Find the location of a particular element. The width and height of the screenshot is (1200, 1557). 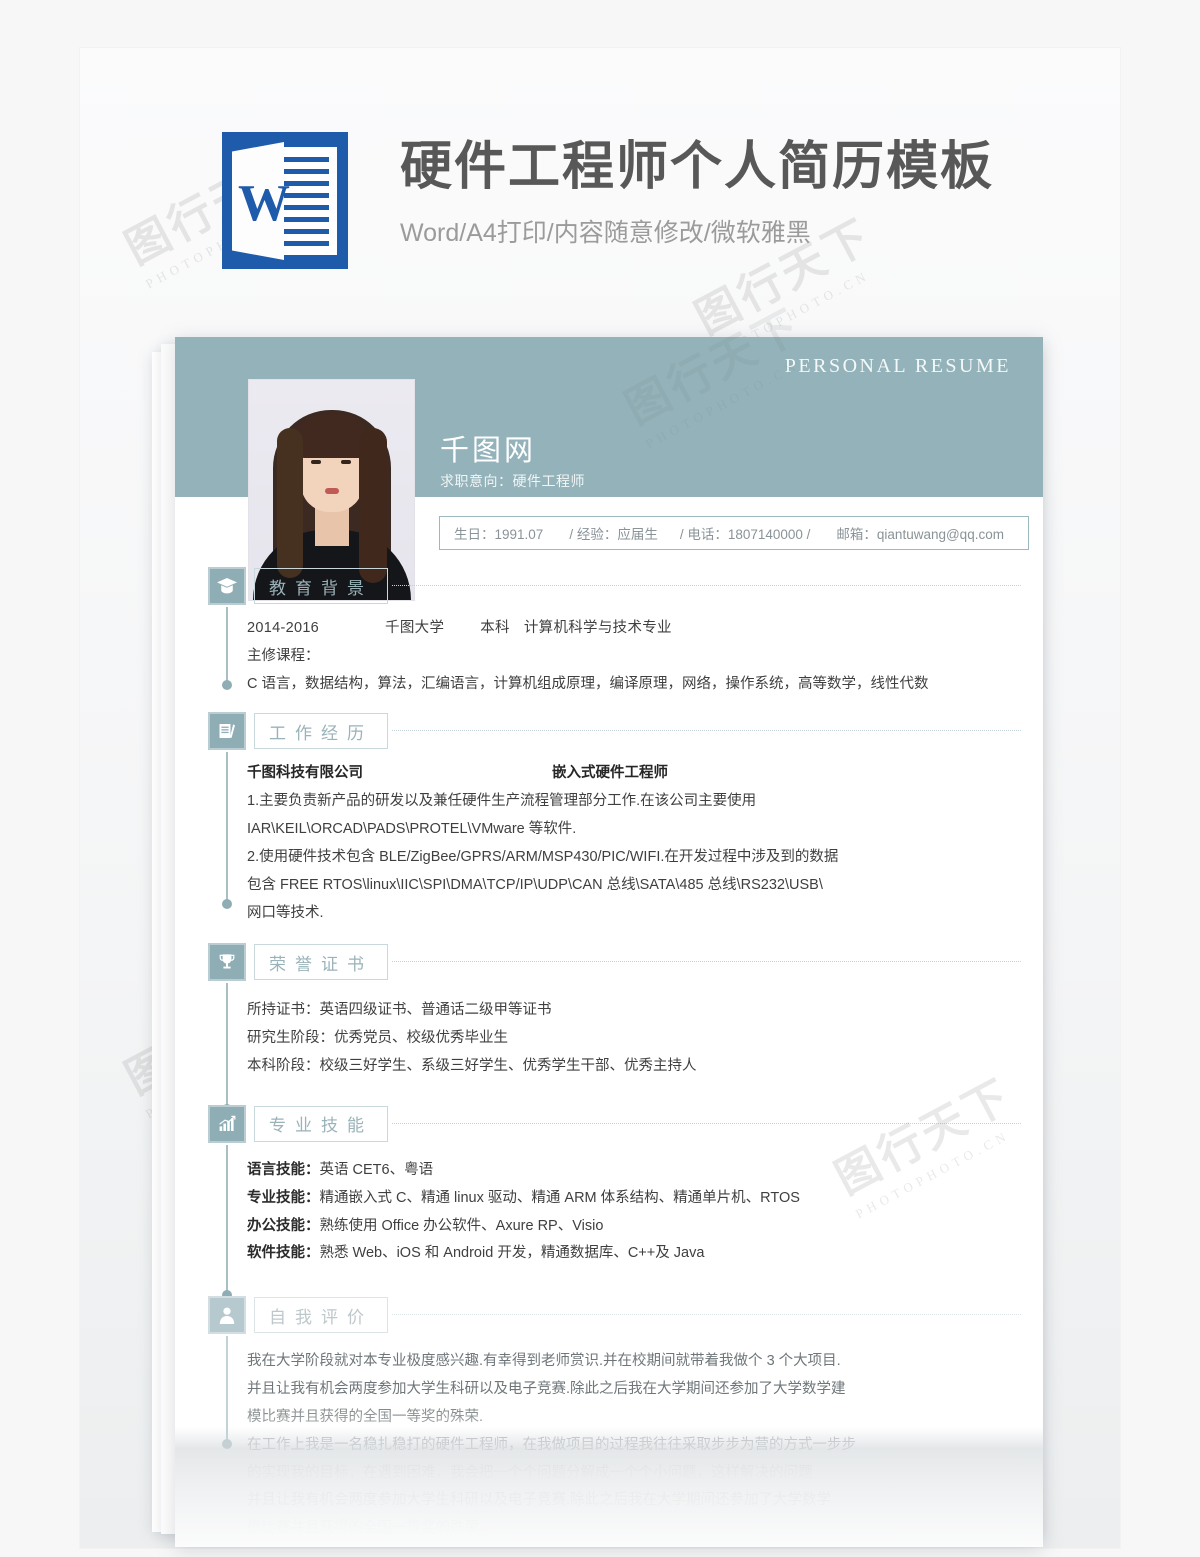

work-company: 千图科技有限公司 is located at coordinates (305, 773).